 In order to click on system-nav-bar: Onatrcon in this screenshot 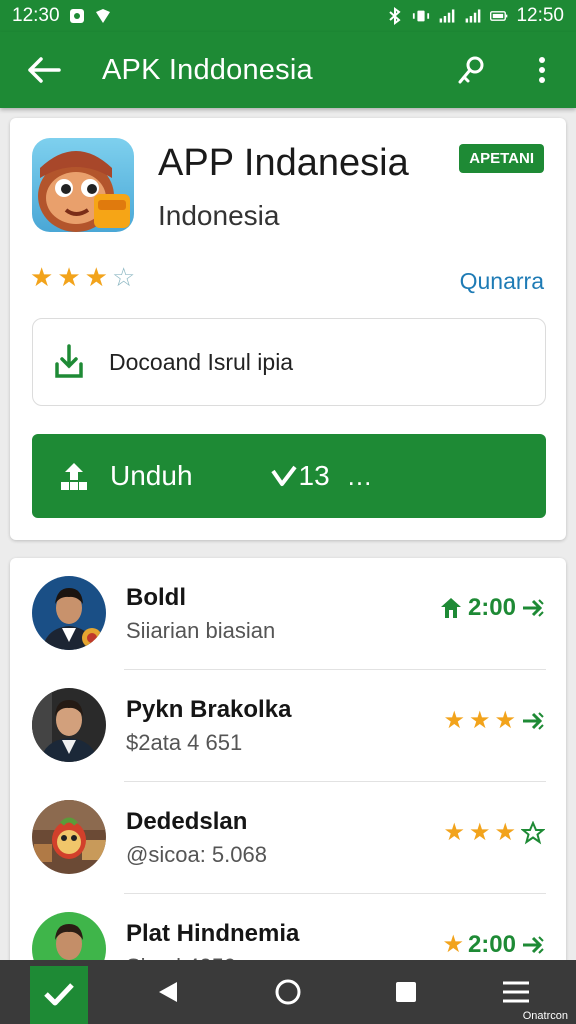, I will do `click(288, 992)`.